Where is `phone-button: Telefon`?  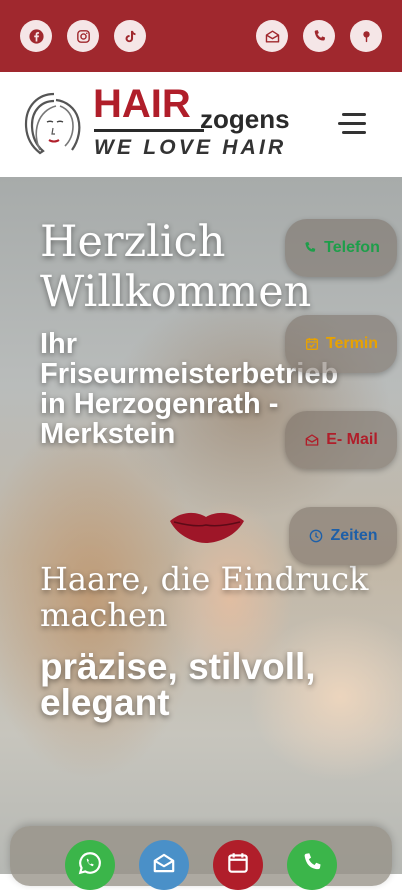
phone-button: Telefon is located at coordinates (341, 248).